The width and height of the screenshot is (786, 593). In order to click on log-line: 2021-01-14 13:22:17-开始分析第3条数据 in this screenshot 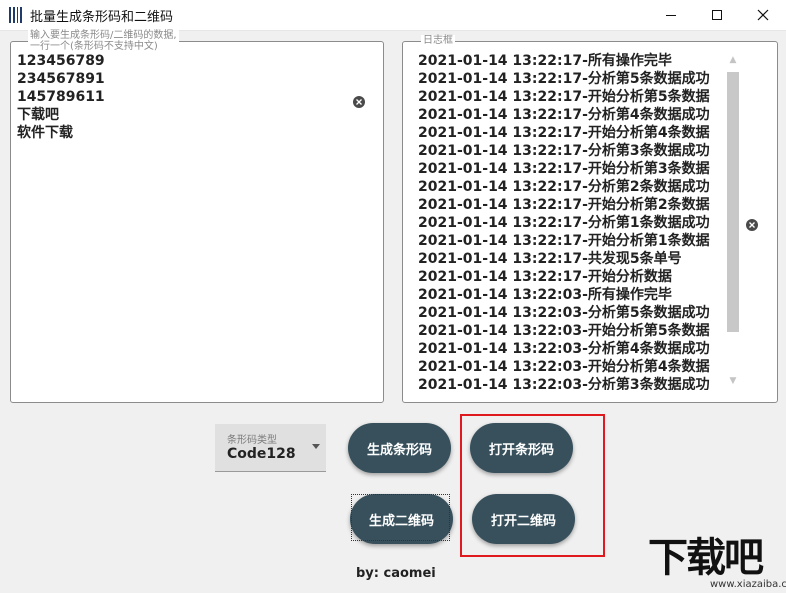, I will do `click(564, 169)`.